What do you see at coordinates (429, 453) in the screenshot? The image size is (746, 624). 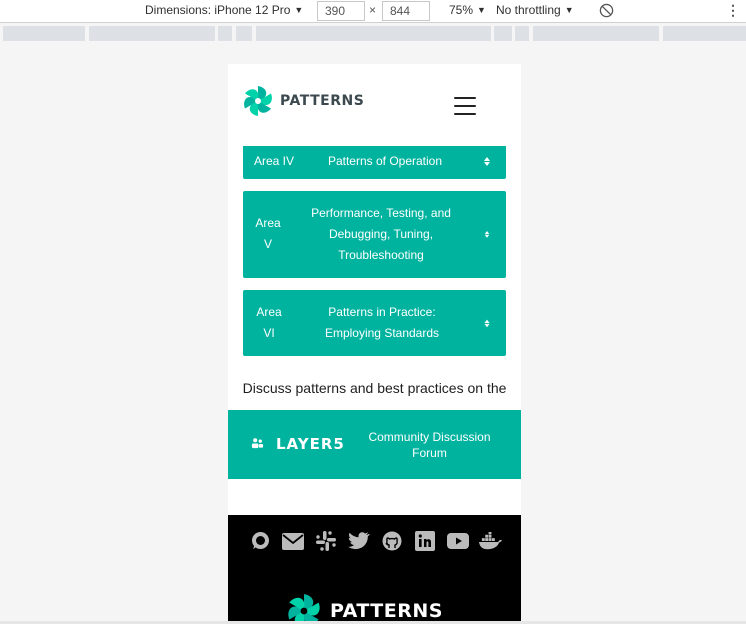 I see `cta-line: Forum` at bounding box center [429, 453].